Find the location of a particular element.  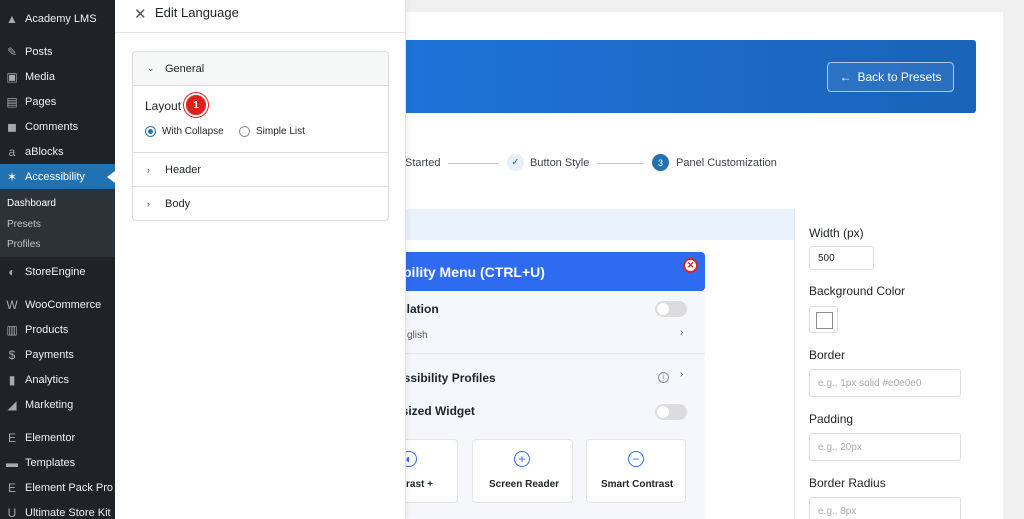

submenu-presets: Presets is located at coordinates (24, 224).